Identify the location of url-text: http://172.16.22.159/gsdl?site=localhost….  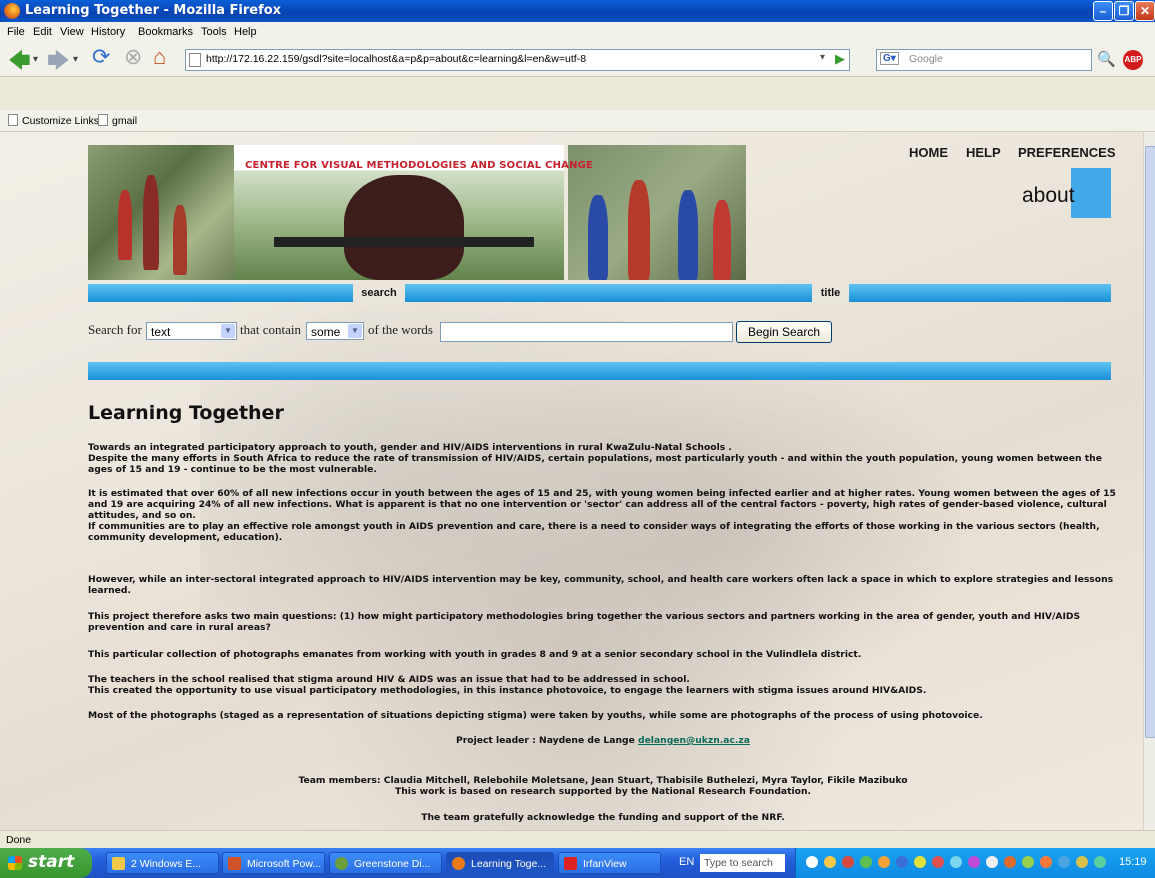
(396, 59).